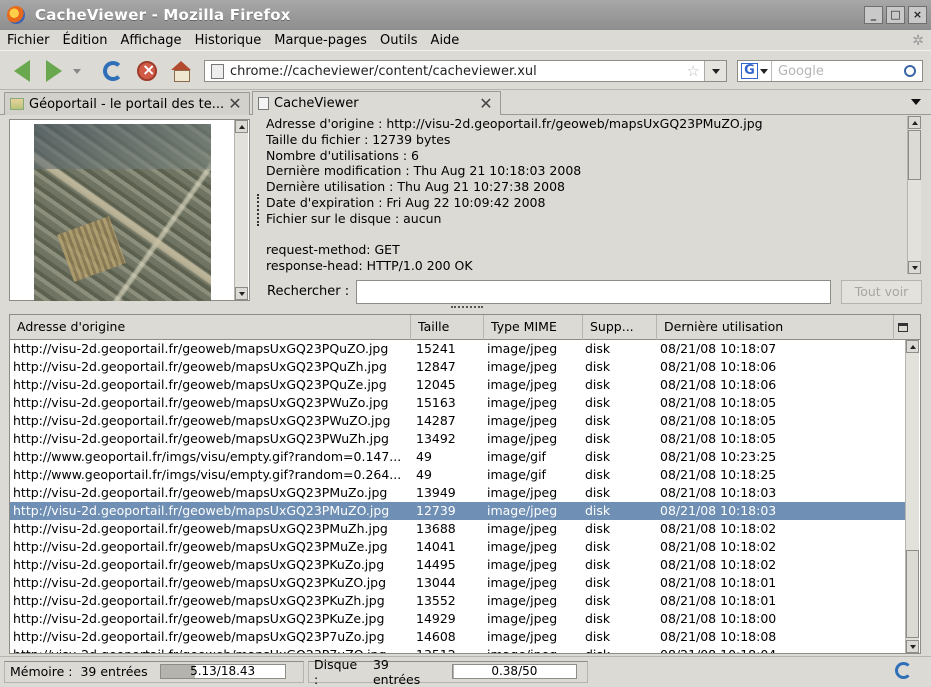 This screenshot has width=931, height=687. I want to click on home-button, so click(181, 71).